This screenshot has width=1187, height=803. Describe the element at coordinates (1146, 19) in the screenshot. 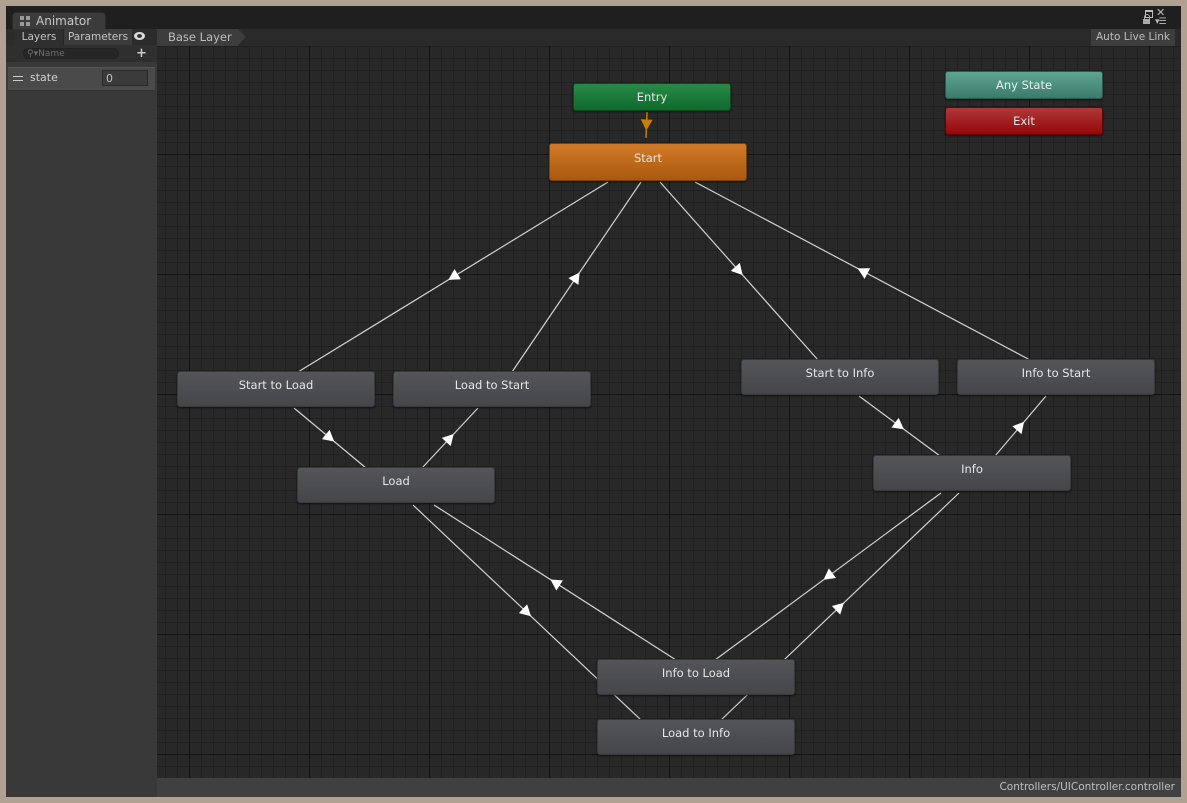

I see `lock-icon` at that location.